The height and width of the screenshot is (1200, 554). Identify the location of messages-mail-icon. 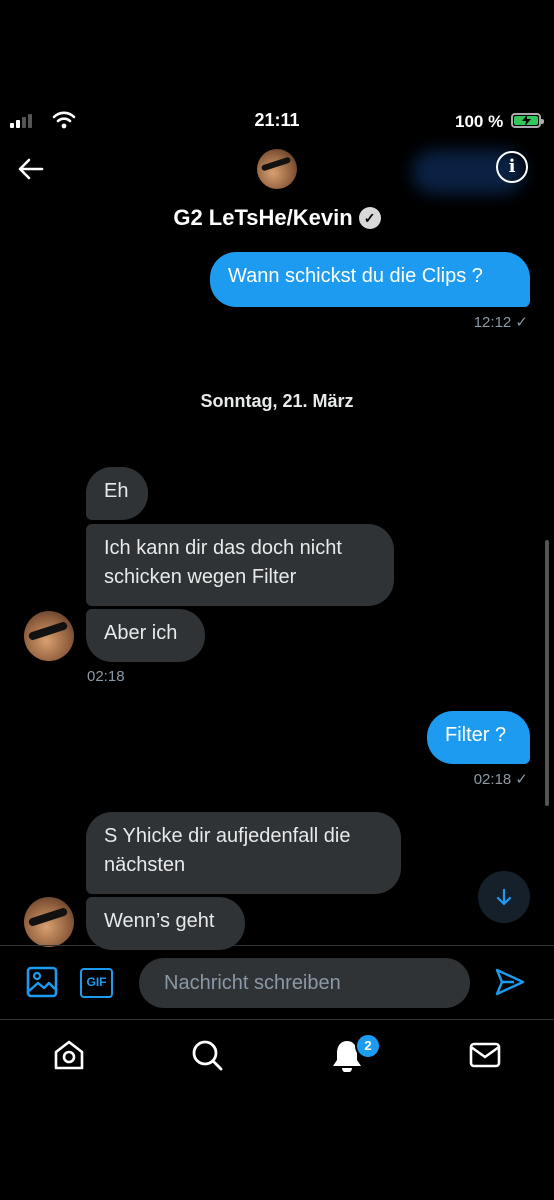
(485, 1055).